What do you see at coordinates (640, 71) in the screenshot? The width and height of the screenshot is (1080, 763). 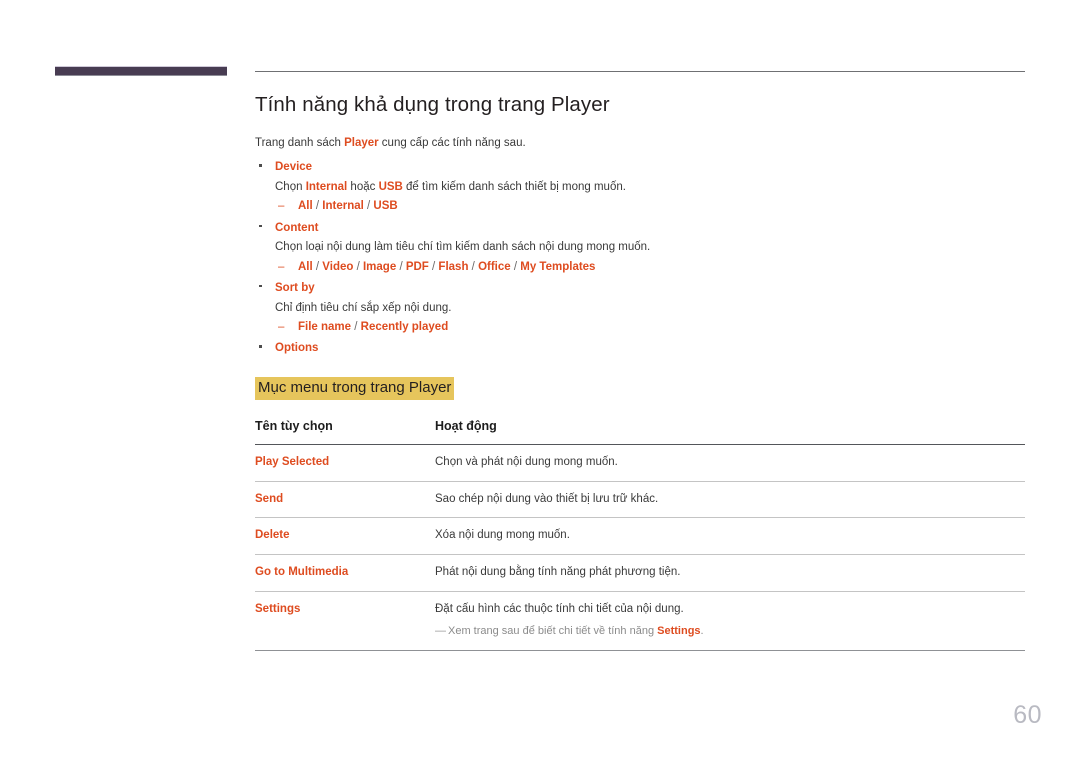 I see `header-divider-rule` at bounding box center [640, 71].